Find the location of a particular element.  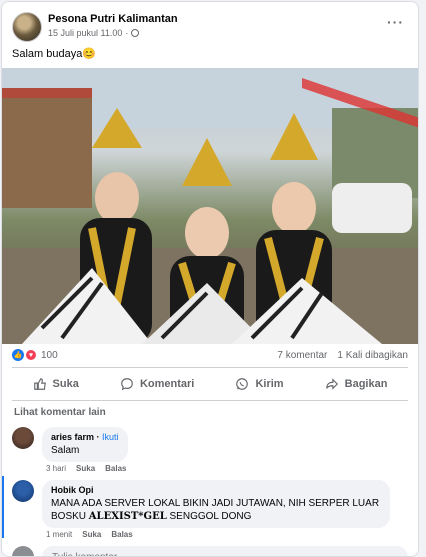

comment-meta: 3 hari Suka Balas is located at coordinates (86, 468).